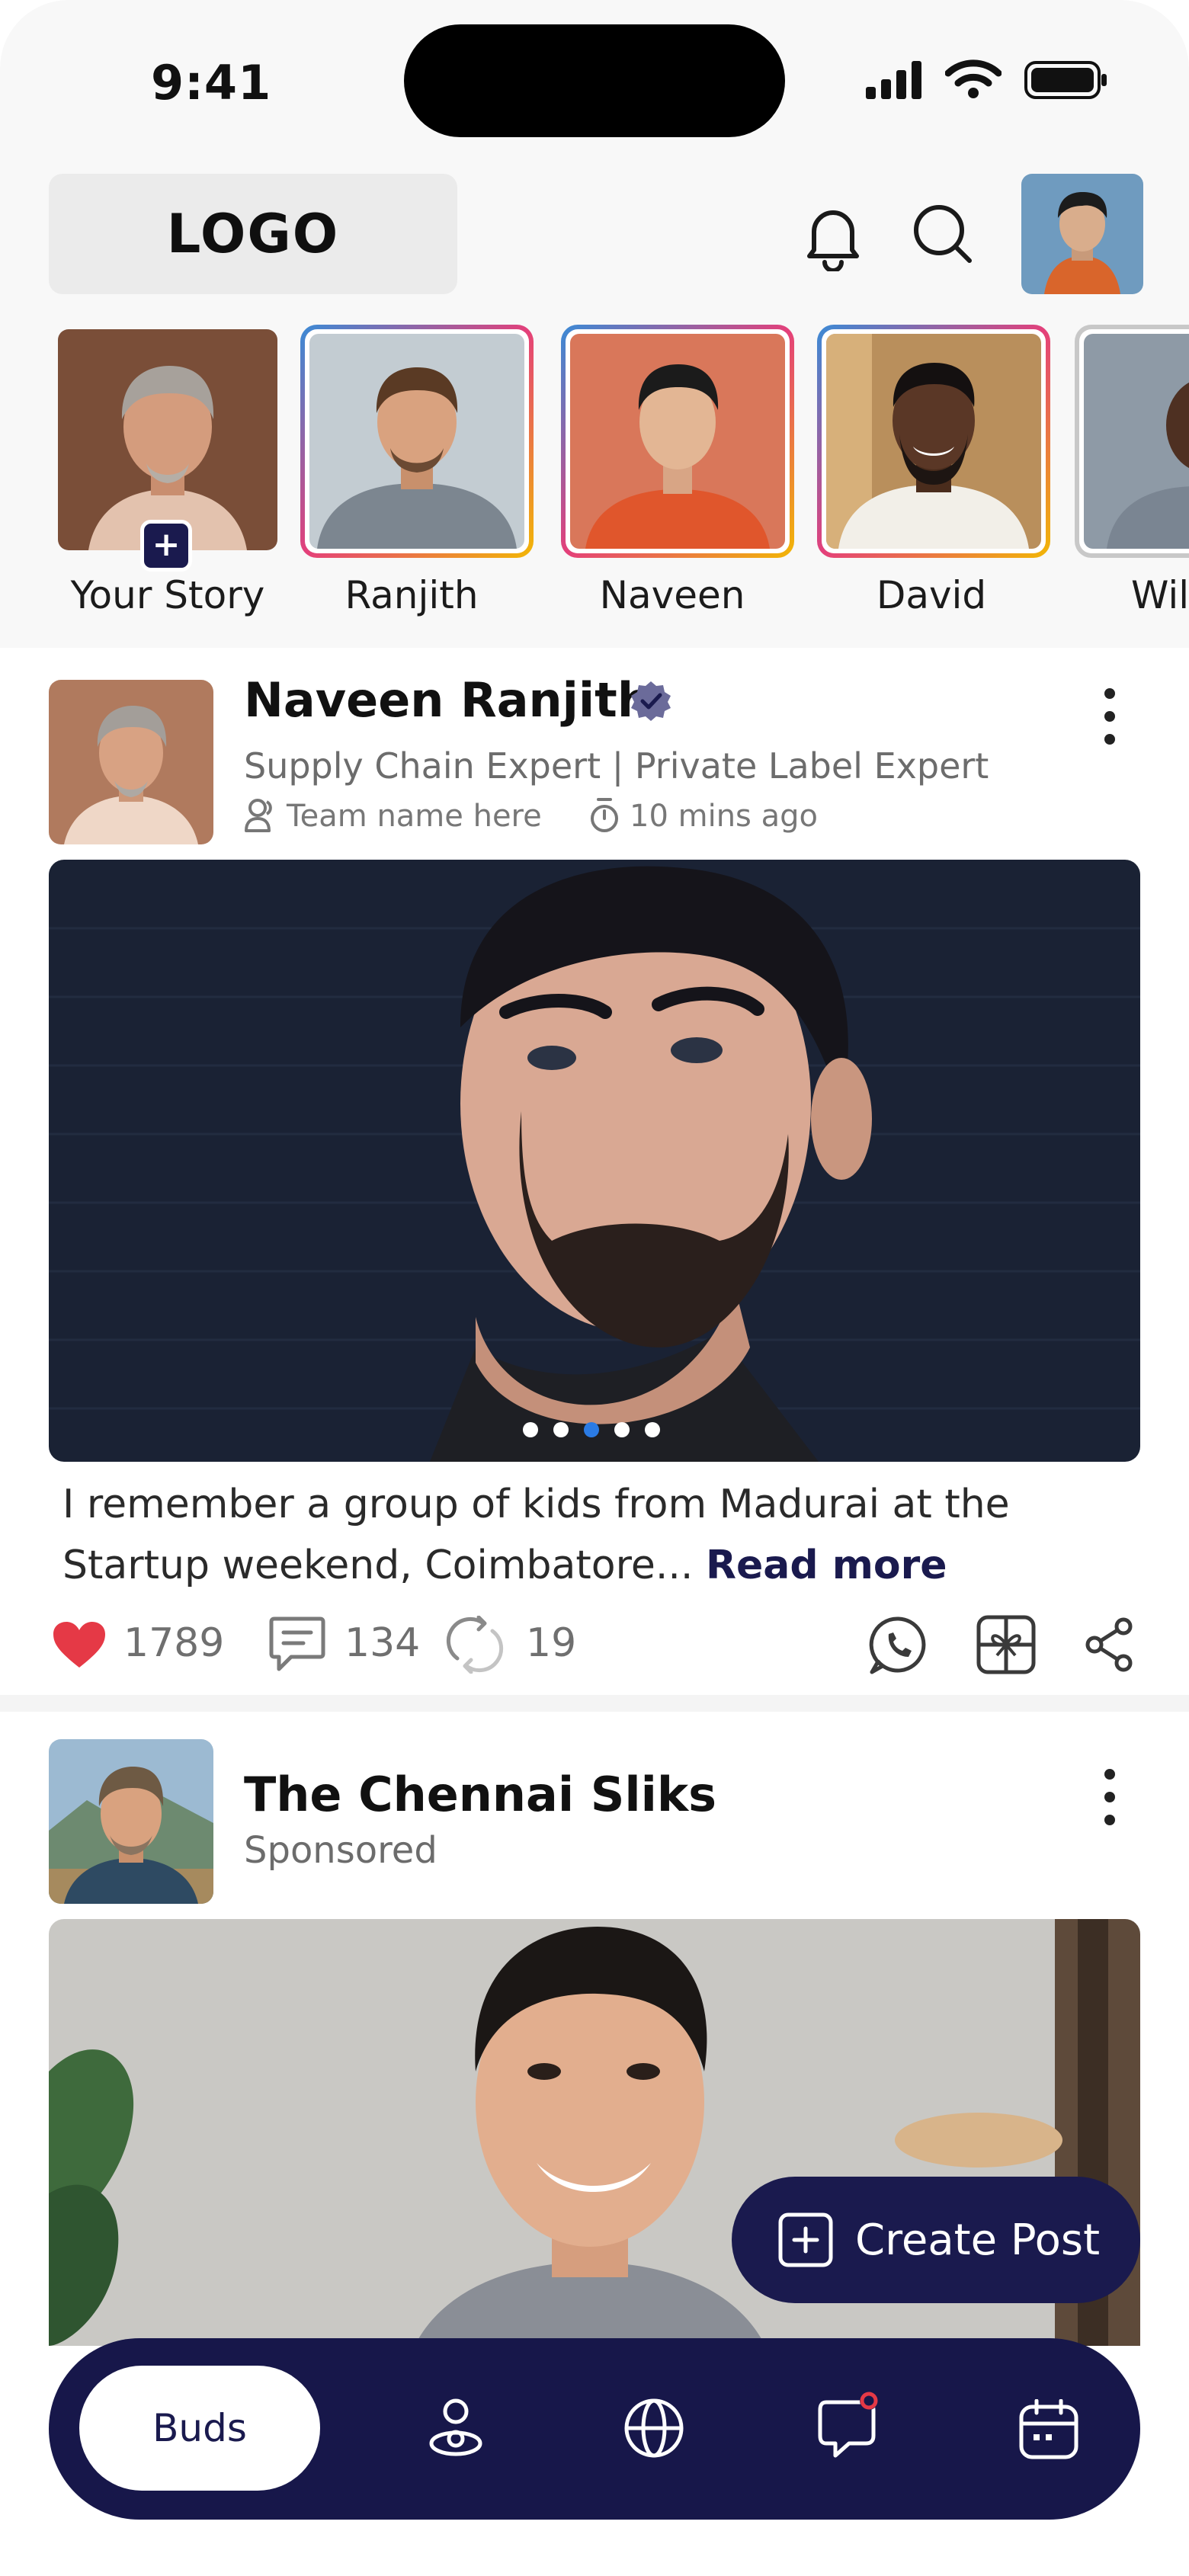 This screenshot has height=2576, width=1189. I want to click on post-author-avatar, so click(131, 762).